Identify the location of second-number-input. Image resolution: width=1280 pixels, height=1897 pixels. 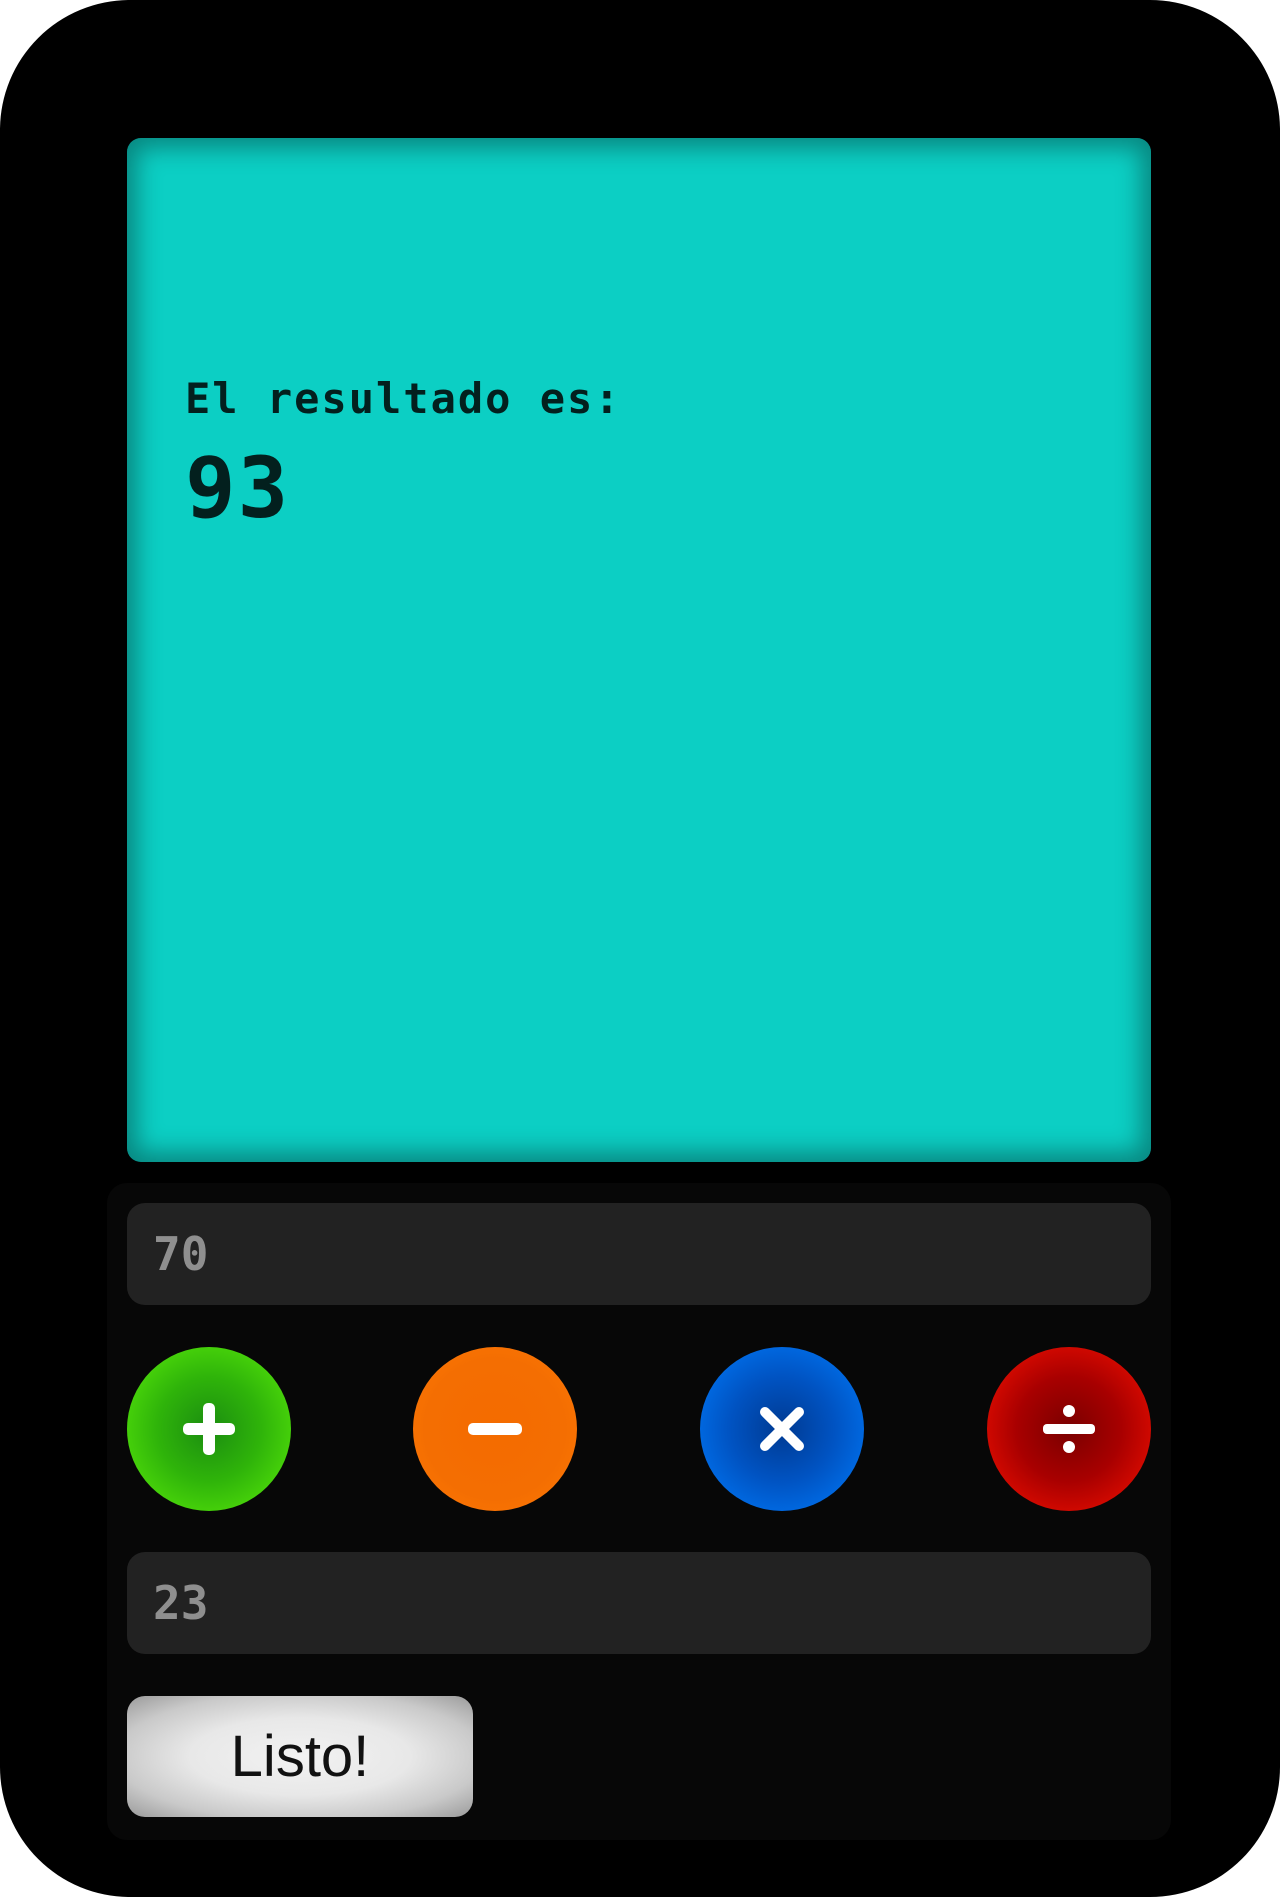
(639, 1603).